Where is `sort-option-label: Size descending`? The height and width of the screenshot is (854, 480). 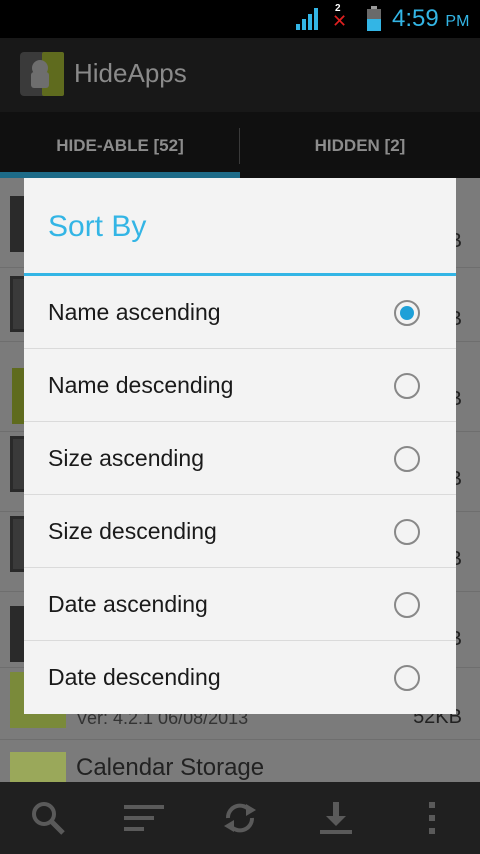
sort-option-label: Size descending is located at coordinates (132, 531).